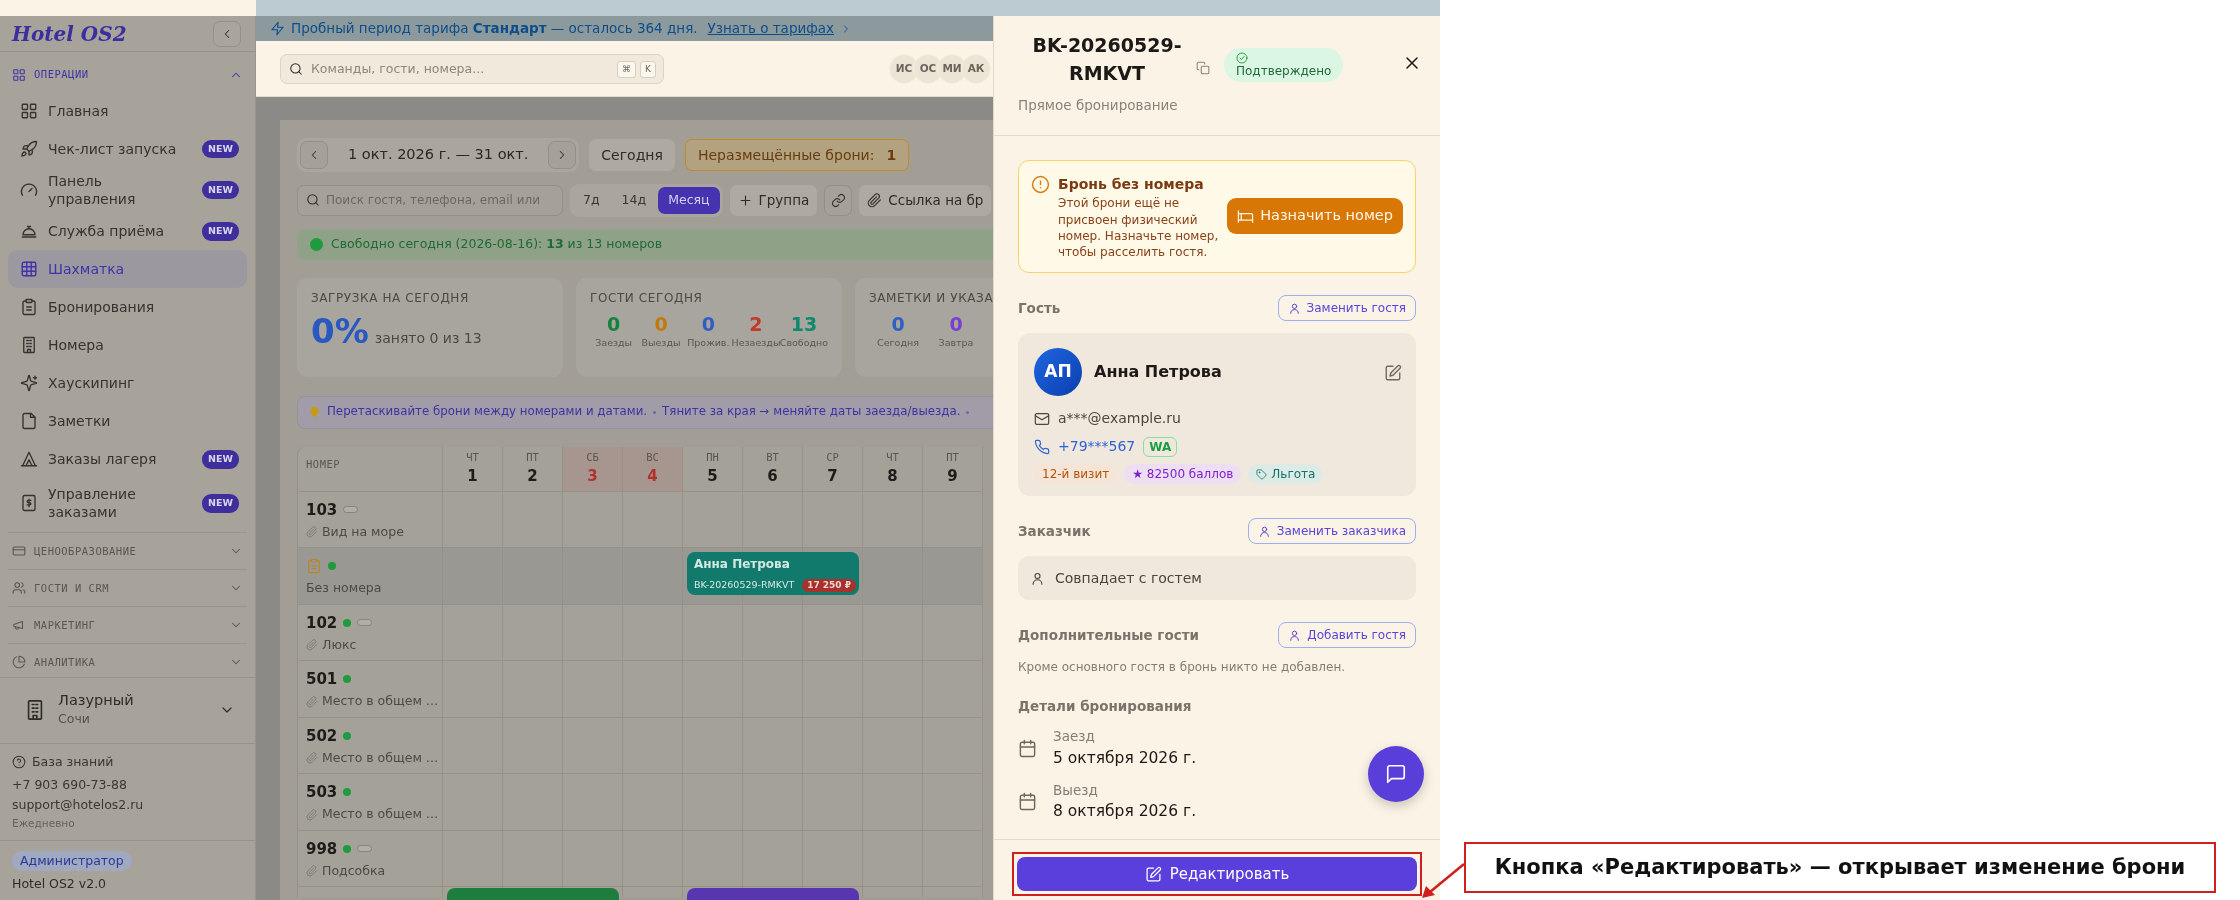 This screenshot has height=900, width=2240. I want to click on view-tab: 14д, so click(634, 200).